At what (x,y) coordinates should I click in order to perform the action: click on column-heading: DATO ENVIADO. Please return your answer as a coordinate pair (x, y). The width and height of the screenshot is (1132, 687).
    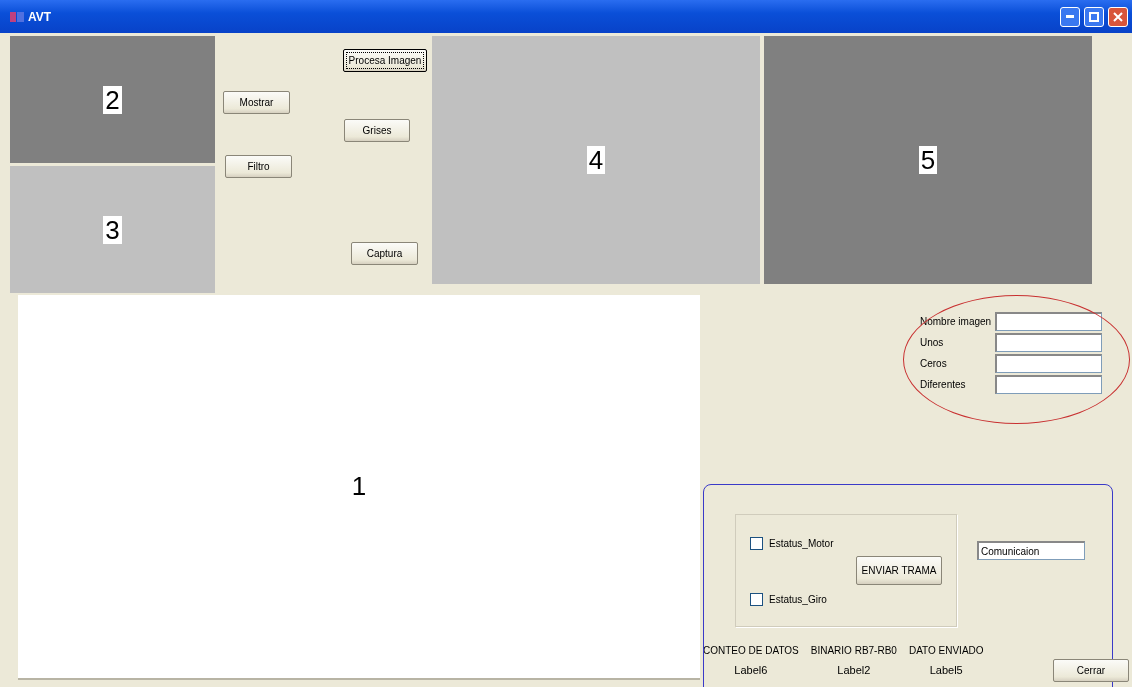
    Looking at the image, I should click on (946, 650).